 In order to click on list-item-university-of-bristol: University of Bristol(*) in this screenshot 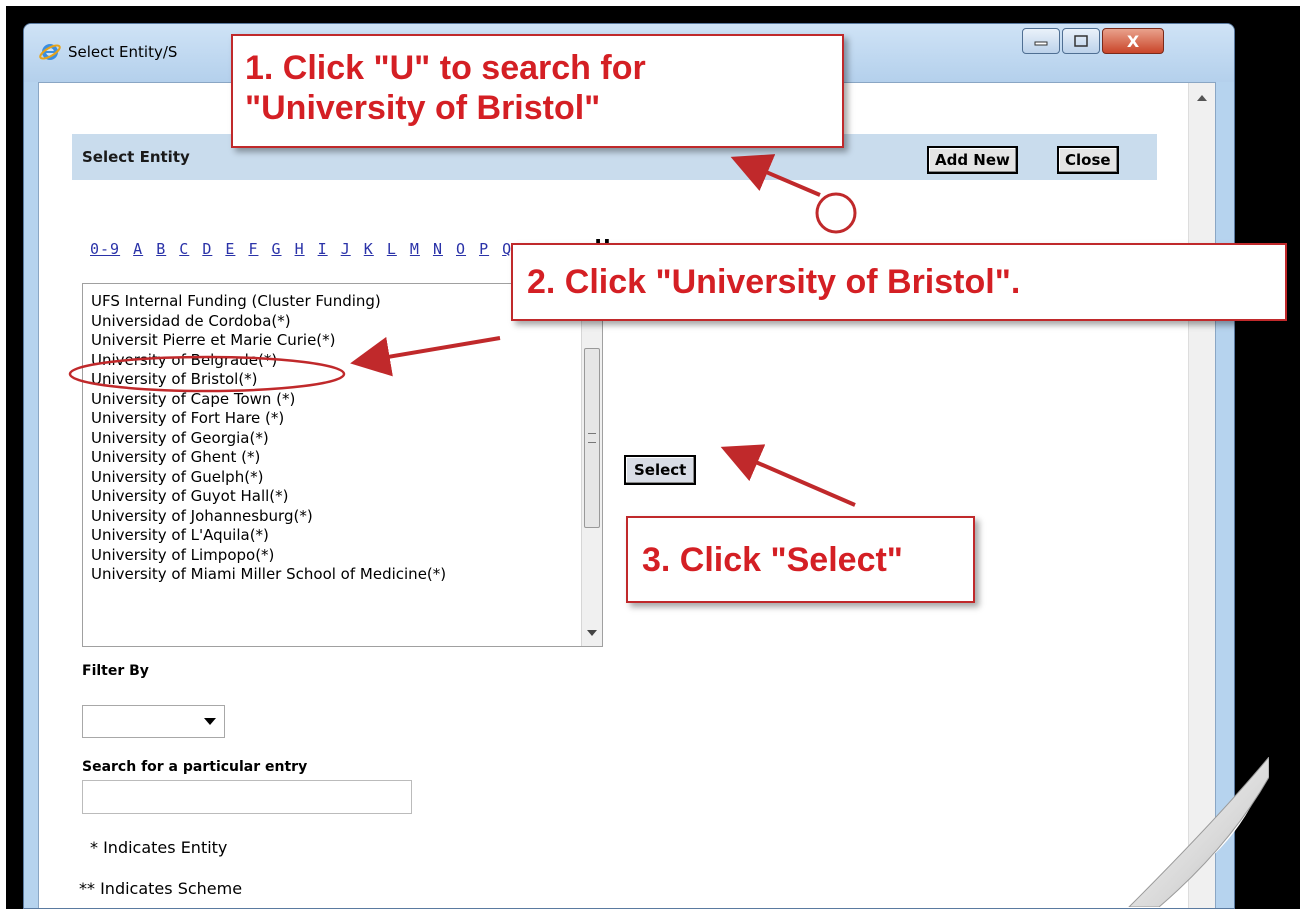, I will do `click(268, 380)`.